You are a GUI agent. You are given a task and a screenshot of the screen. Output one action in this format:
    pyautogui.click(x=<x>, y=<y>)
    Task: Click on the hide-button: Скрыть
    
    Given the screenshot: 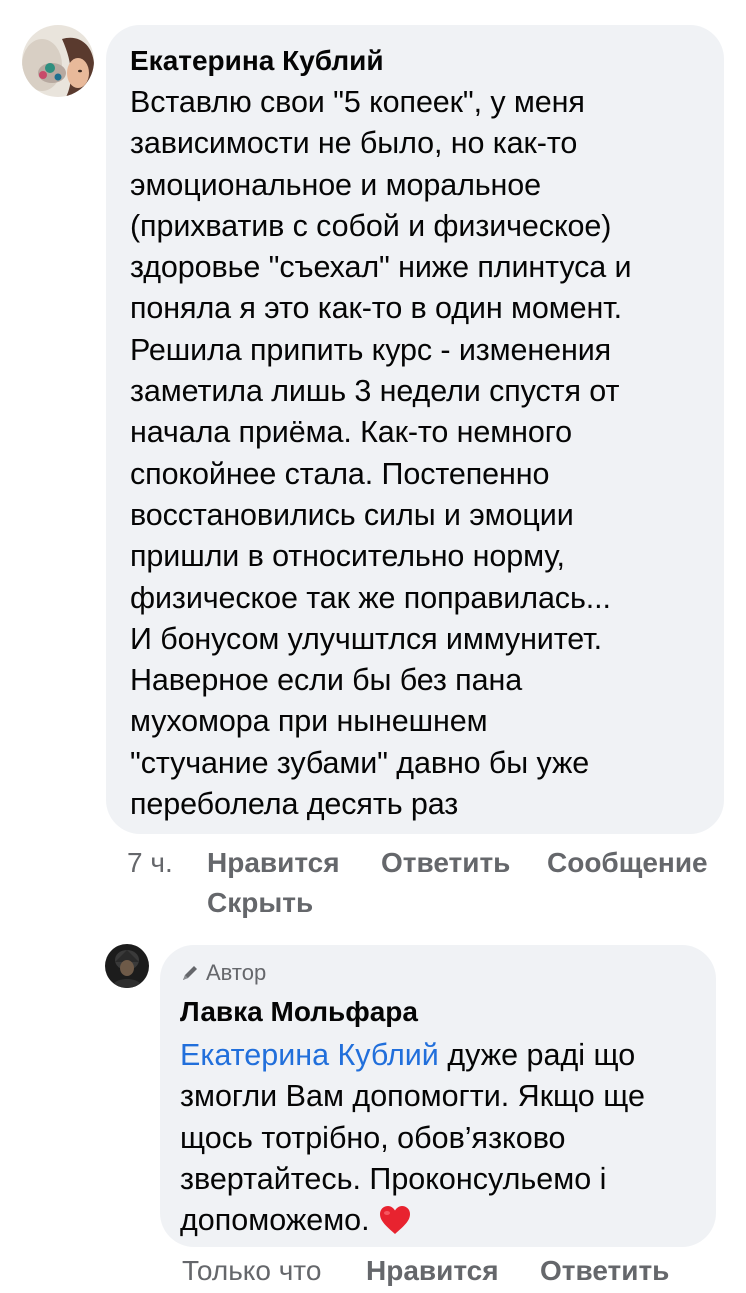 What is the action you would take?
    pyautogui.click(x=260, y=903)
    